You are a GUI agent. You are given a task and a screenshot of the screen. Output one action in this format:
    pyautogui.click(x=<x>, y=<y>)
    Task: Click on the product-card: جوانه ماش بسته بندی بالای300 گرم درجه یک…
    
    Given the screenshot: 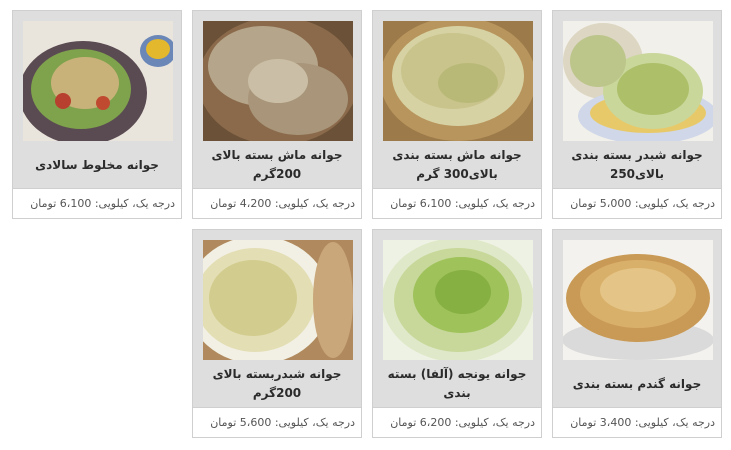 What is the action you would take?
    pyautogui.click(x=457, y=114)
    